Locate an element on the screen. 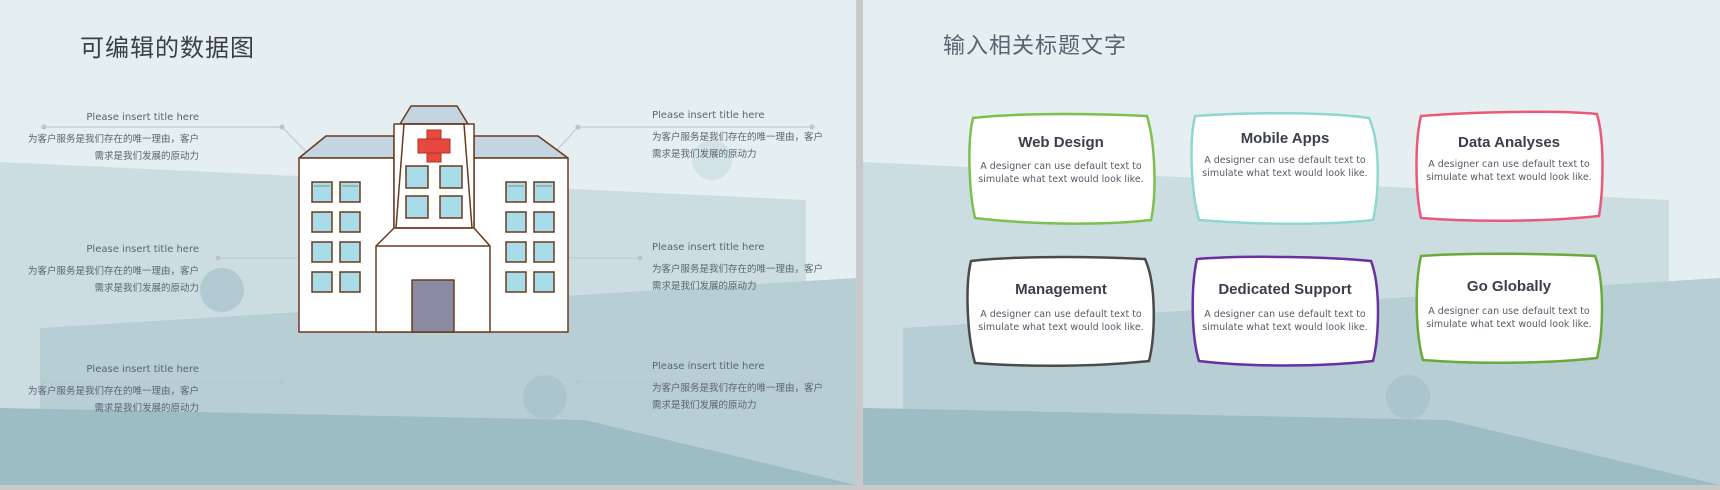 This screenshot has width=1720, height=490. page-title: 输入相关标题文字 is located at coordinates (1035, 46).